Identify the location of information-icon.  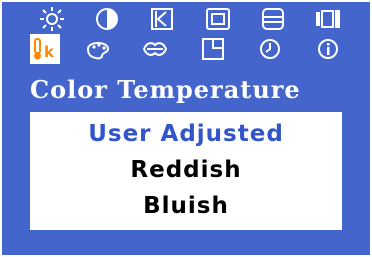
(328, 49).